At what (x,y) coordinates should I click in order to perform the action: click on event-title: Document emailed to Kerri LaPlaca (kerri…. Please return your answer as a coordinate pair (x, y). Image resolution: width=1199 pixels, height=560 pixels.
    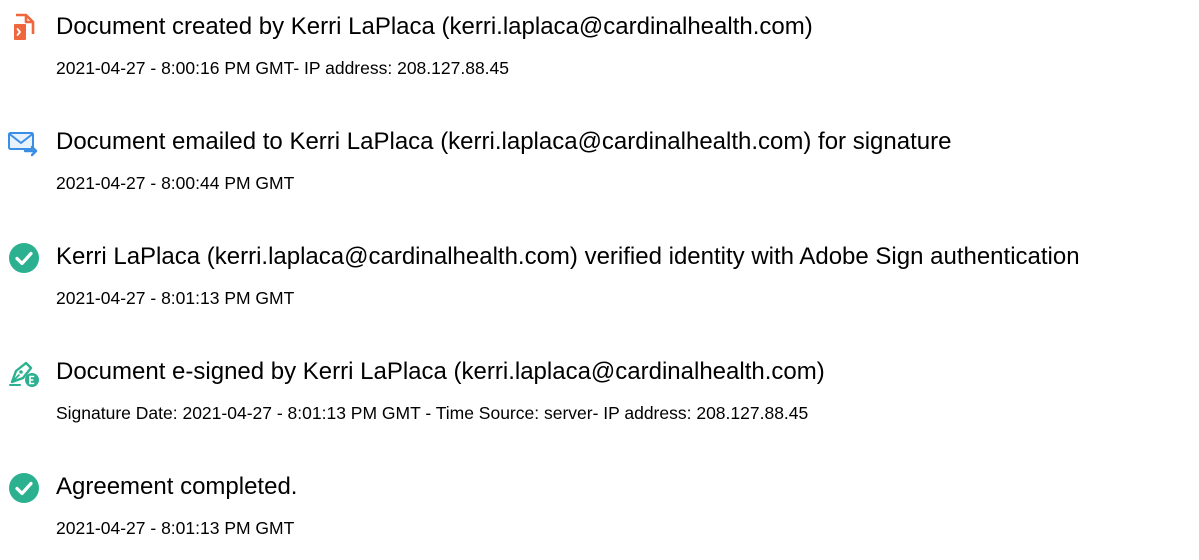
    Looking at the image, I should click on (504, 141).